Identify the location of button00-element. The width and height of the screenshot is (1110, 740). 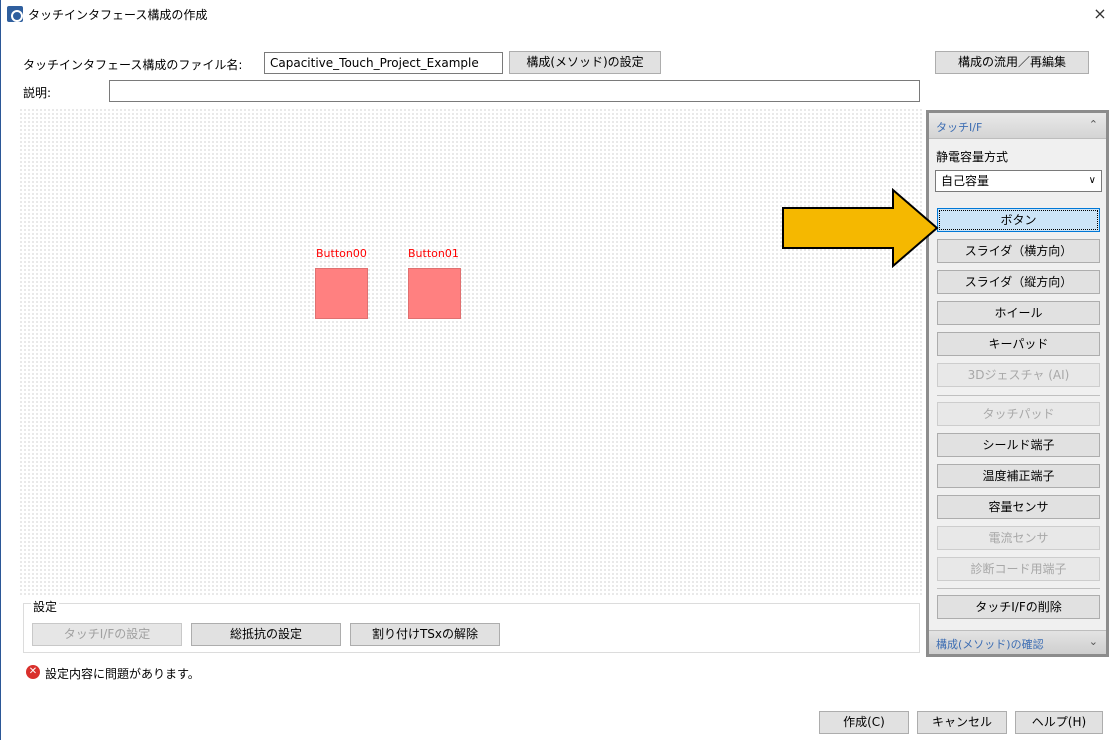
(341, 293).